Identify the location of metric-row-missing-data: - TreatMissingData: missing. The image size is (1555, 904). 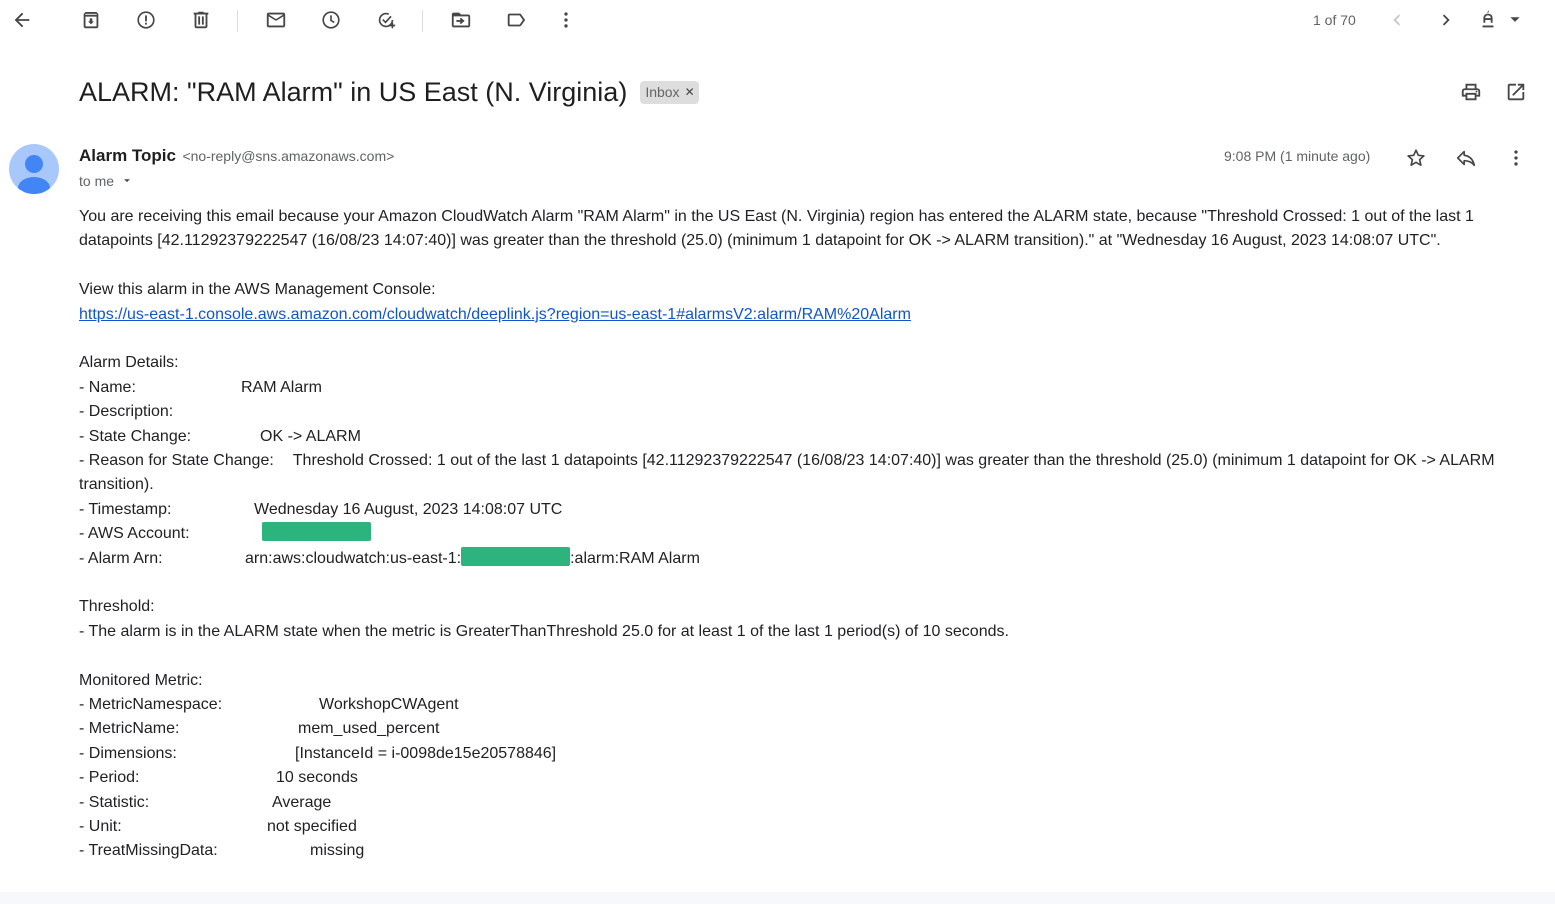
(804, 851).